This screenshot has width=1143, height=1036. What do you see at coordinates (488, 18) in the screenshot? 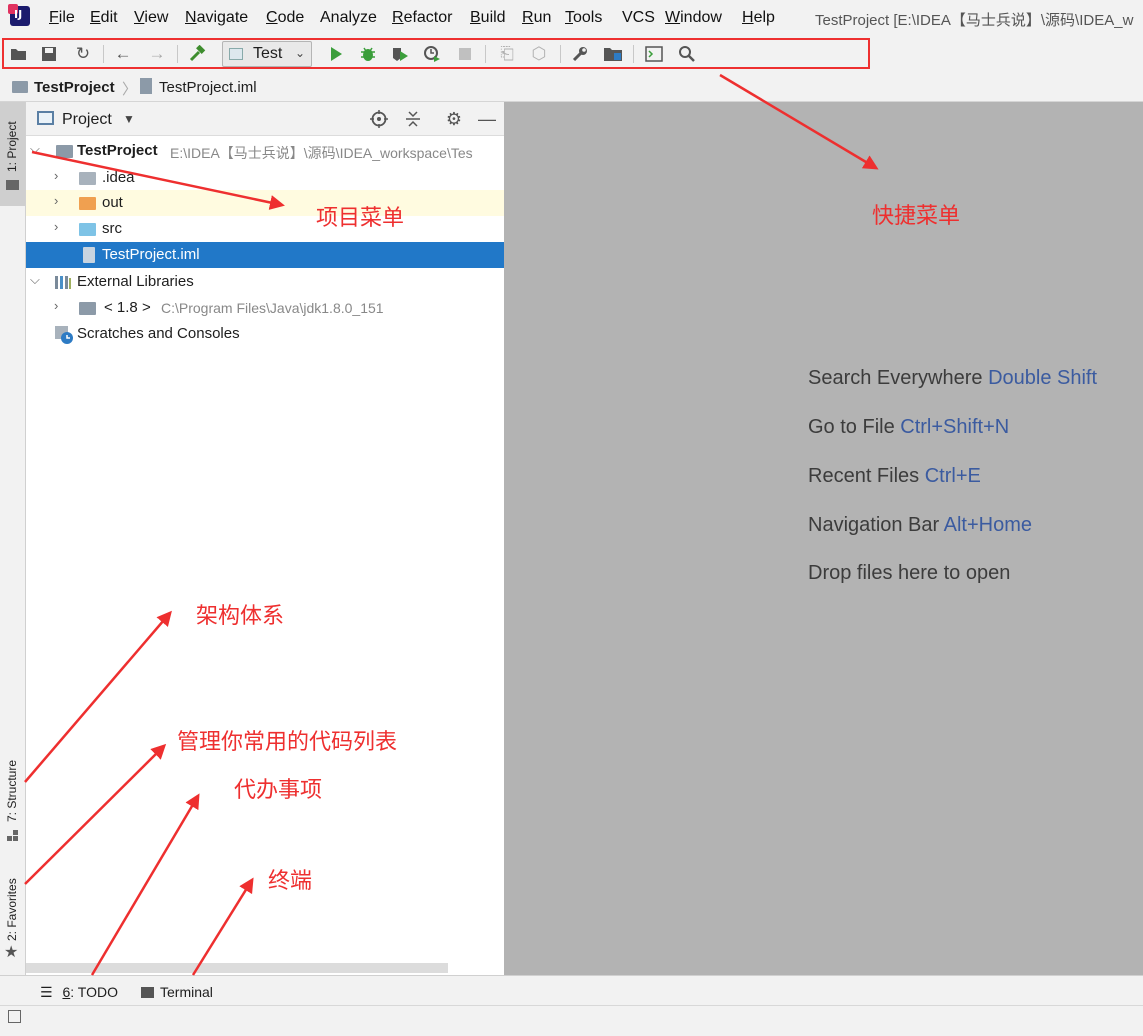
I see `menu-build: Build` at bounding box center [488, 18].